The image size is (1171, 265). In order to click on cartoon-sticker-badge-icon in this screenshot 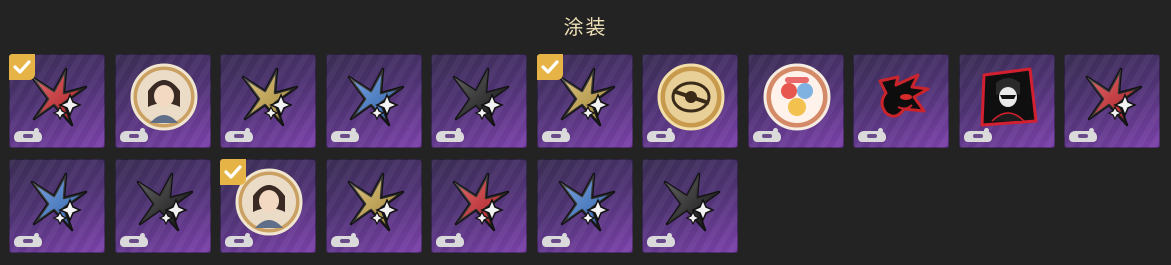, I will do `click(797, 97)`.